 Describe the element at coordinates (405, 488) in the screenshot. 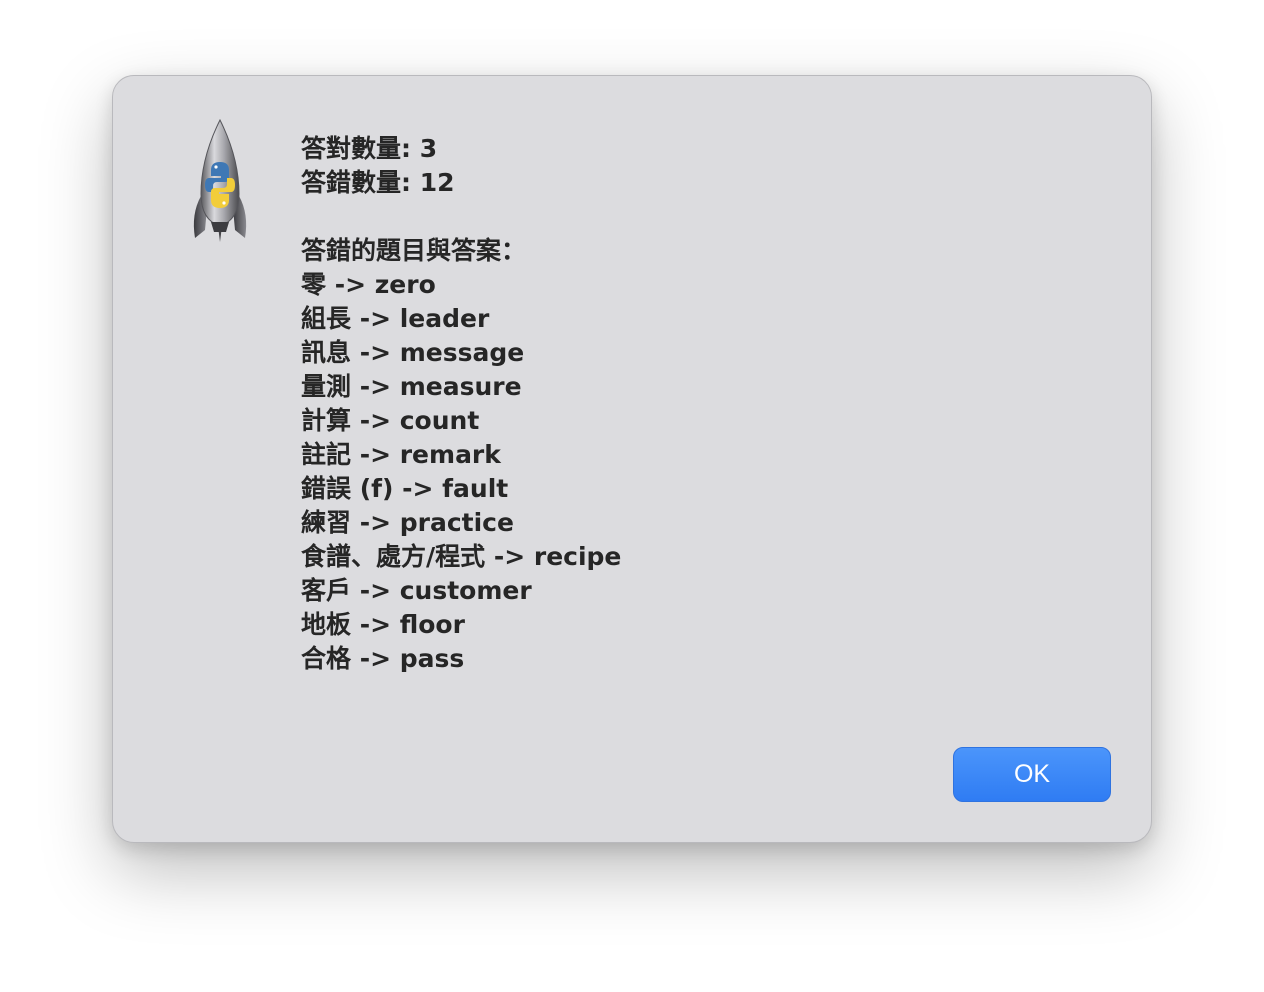

I see `wrong-answer-item: 錯誤 (f) -> fault` at that location.